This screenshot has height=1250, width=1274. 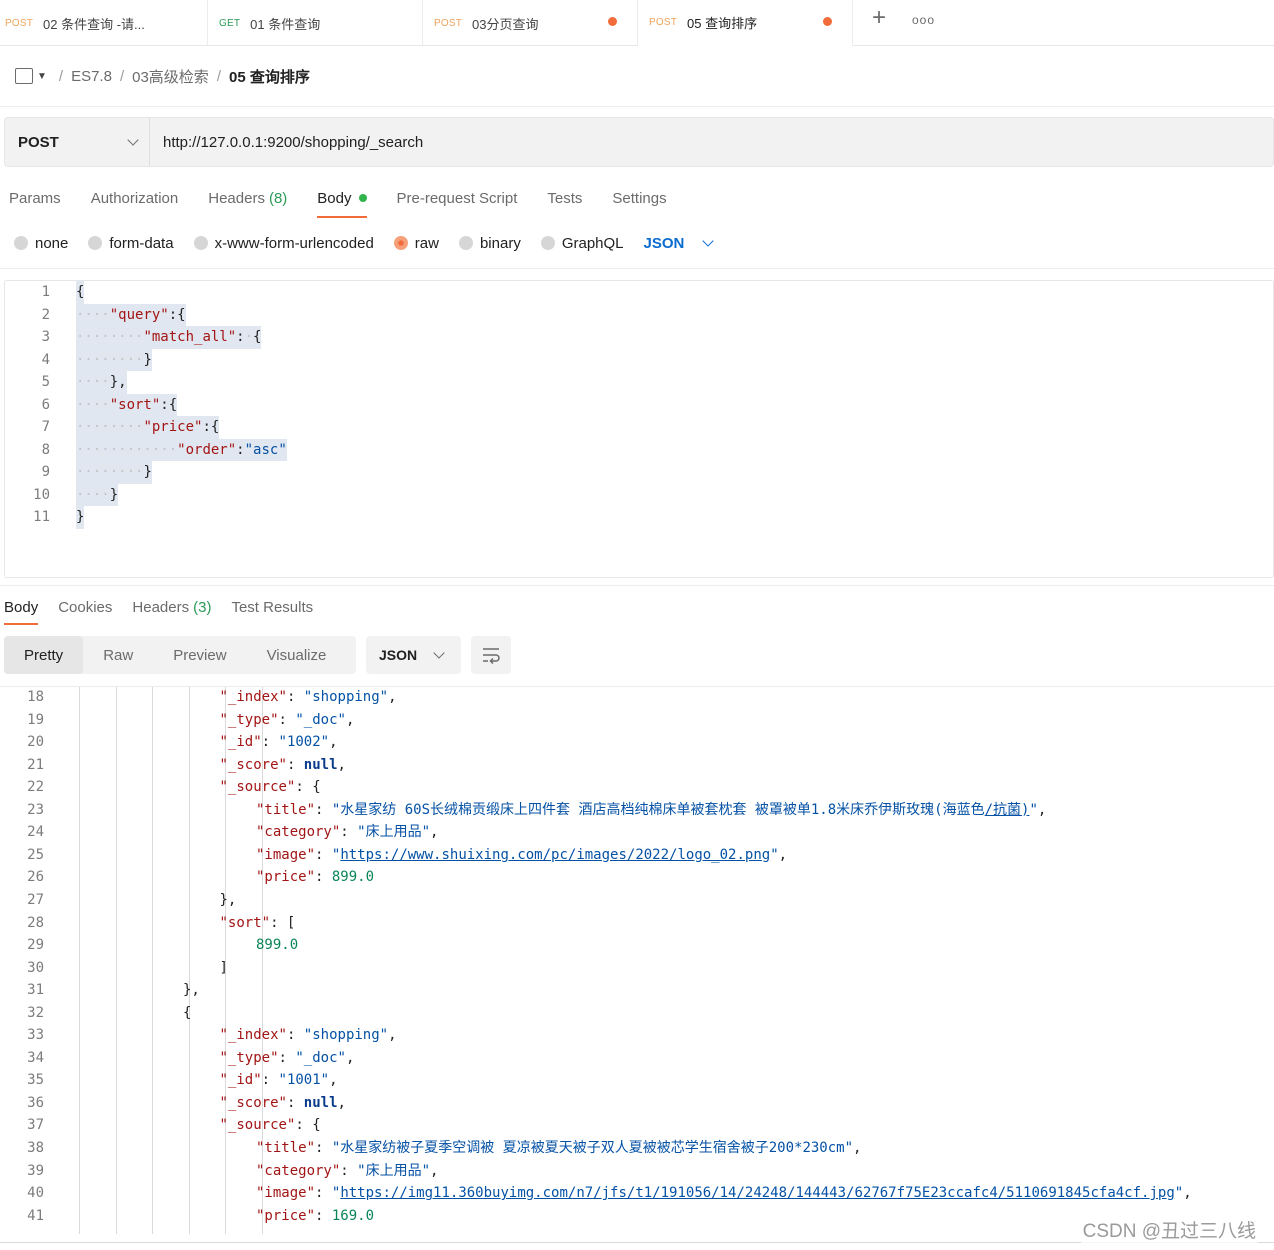 I want to click on code-line: 11}, so click(x=639, y=517).